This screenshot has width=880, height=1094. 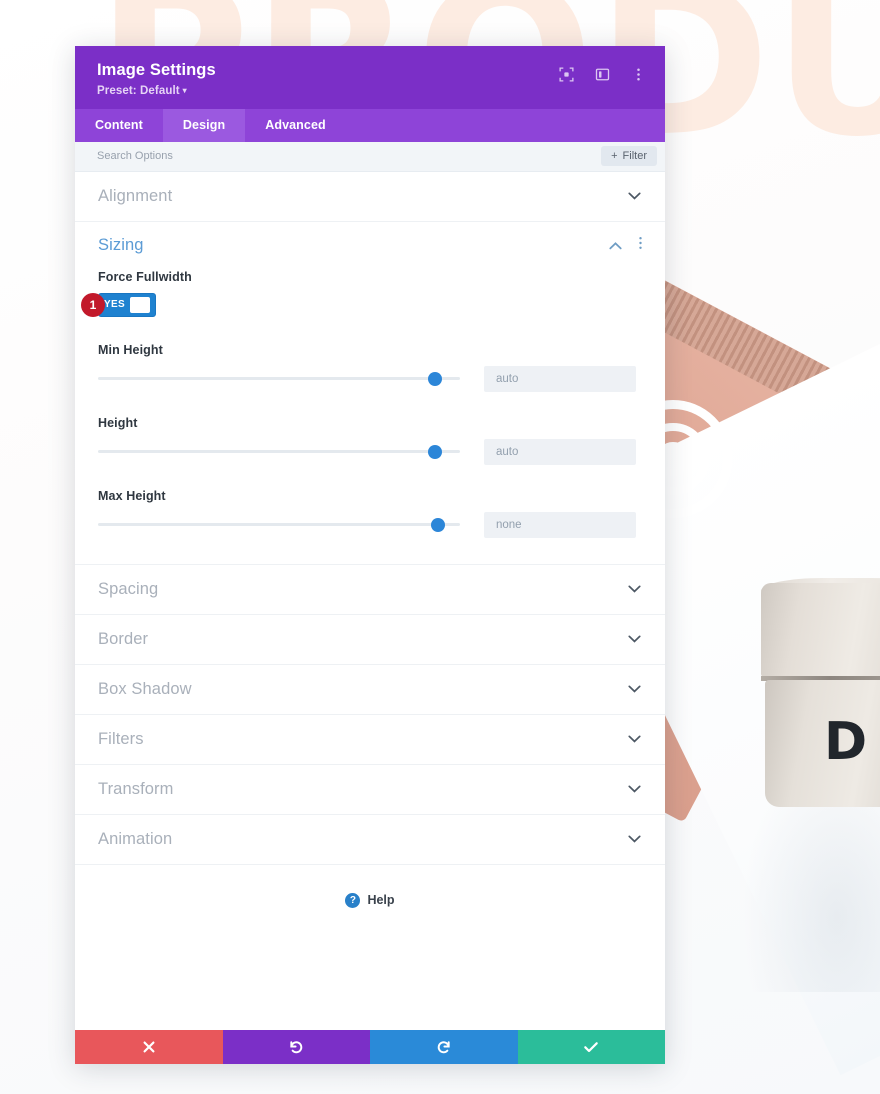 I want to click on help-label: Help, so click(x=381, y=900).